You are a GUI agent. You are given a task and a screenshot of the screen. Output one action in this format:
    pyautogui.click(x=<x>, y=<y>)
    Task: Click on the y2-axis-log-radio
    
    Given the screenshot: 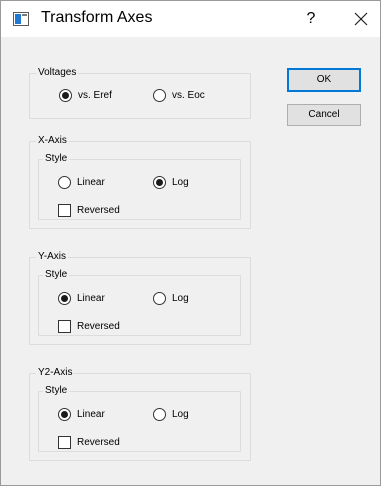 What is the action you would take?
    pyautogui.click(x=159, y=414)
    